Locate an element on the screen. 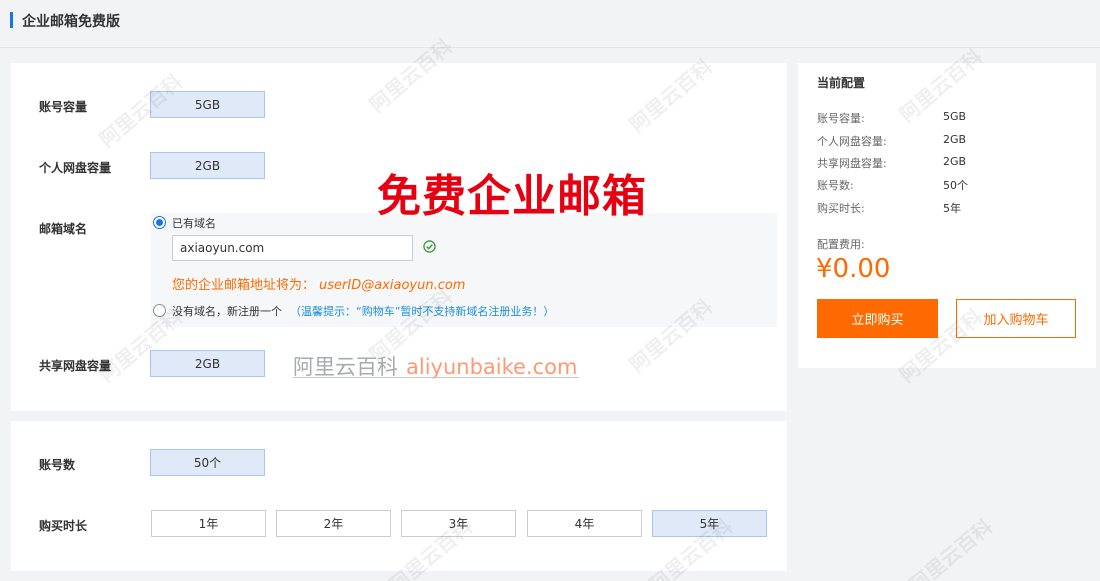 The image size is (1100, 581). account-count-label: 账号数 is located at coordinates (57, 465).